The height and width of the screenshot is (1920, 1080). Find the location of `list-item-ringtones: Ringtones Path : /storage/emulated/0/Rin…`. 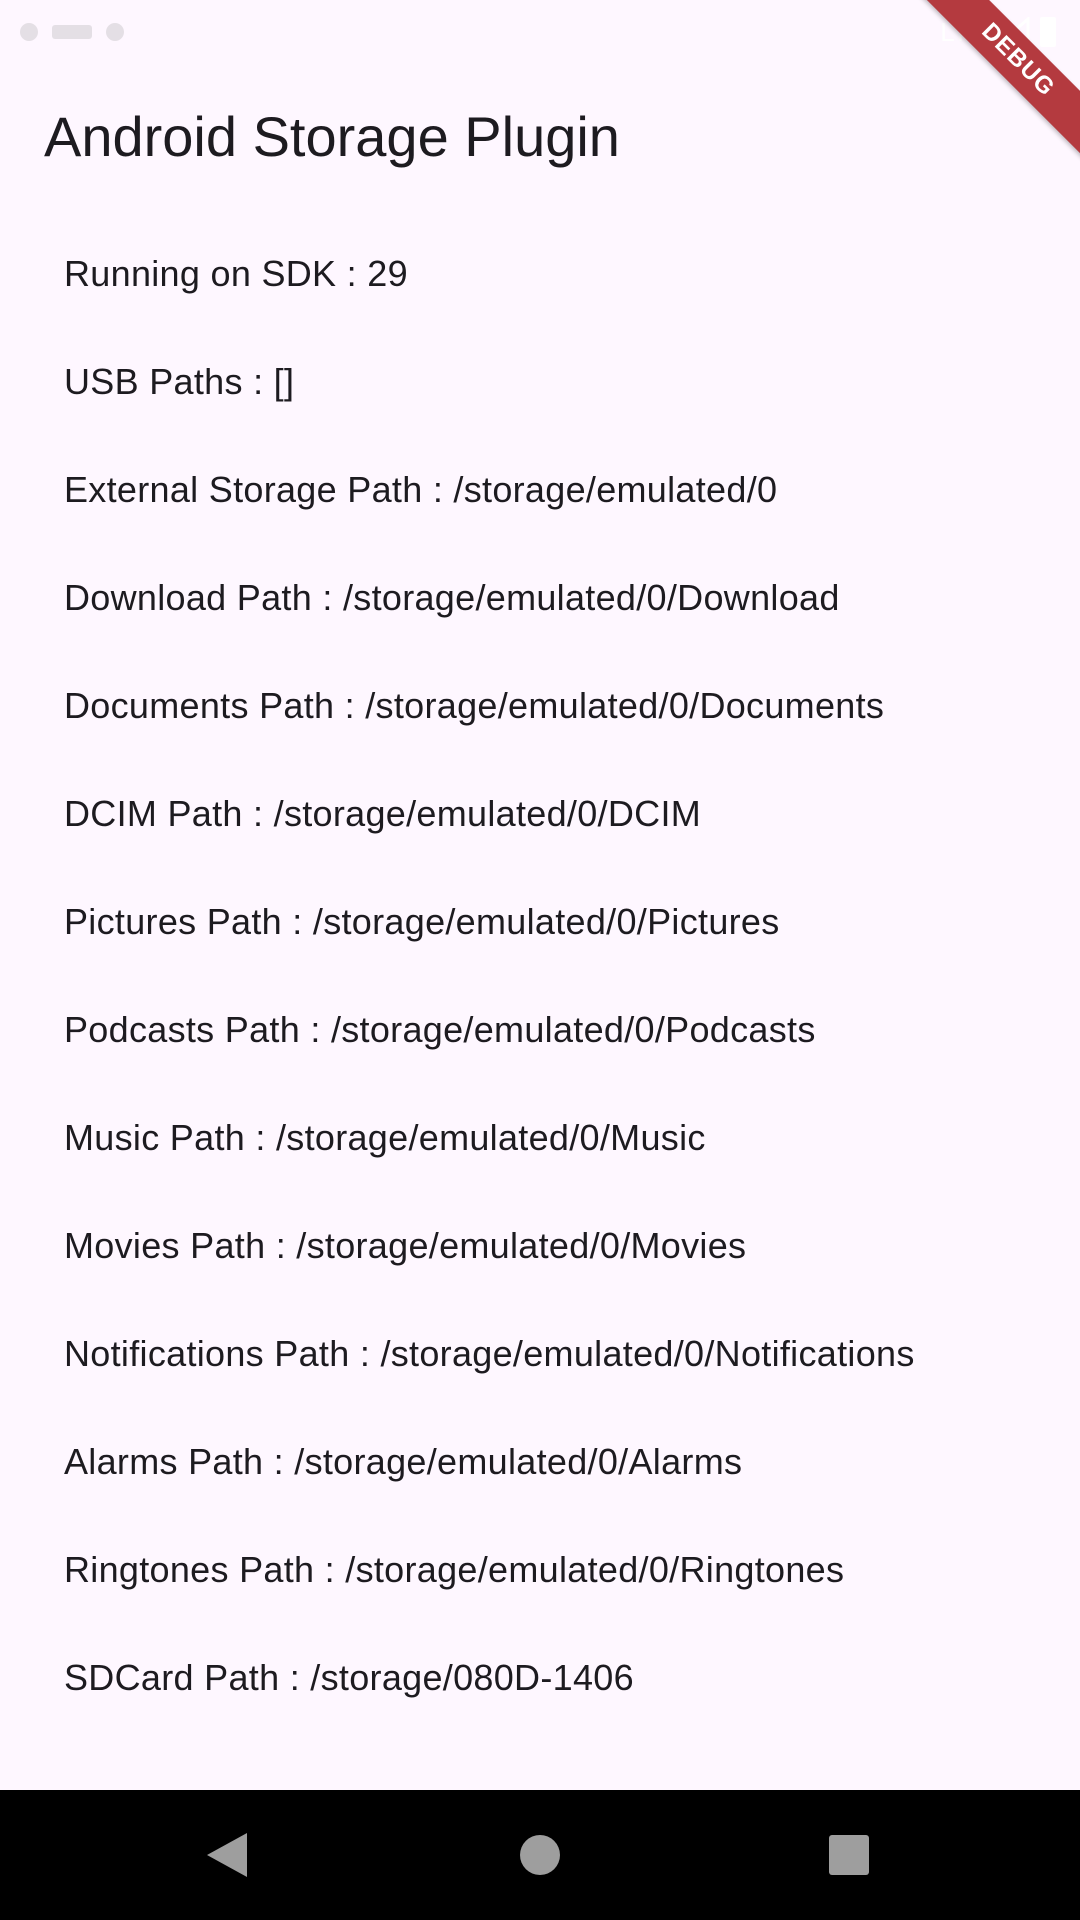

list-item-ringtones: Ringtones Path : /storage/emulated/0/Rin… is located at coordinates (540, 1570).